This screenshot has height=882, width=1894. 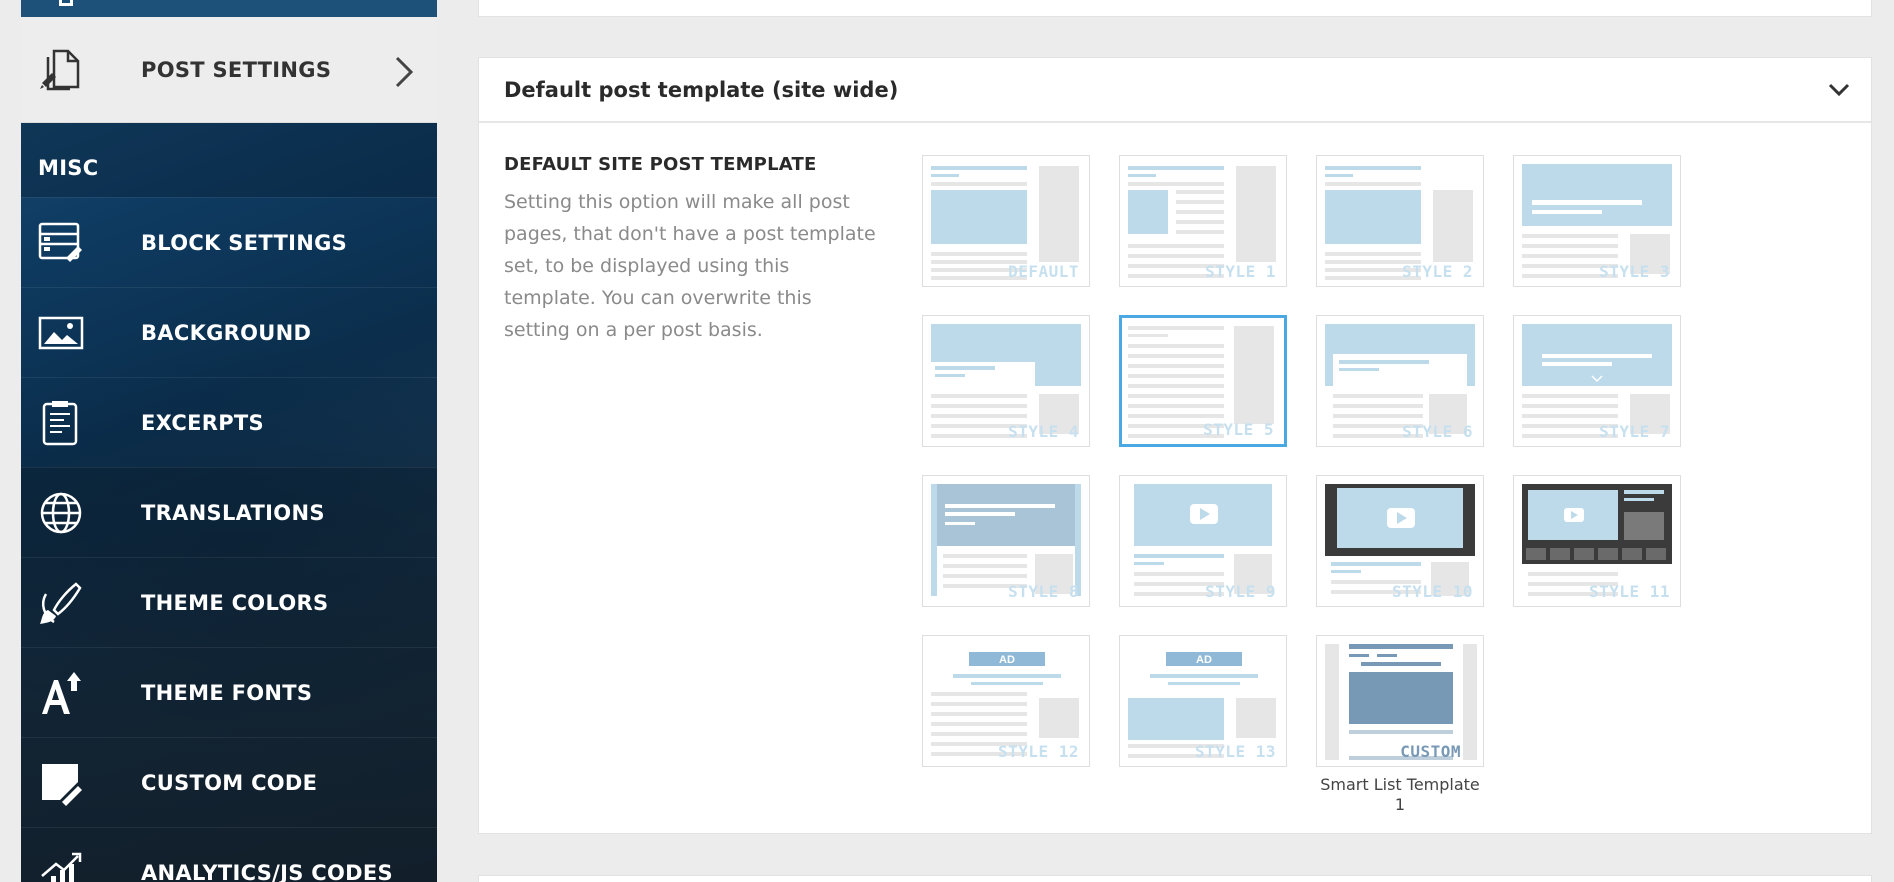 I want to click on sidebar-item-label: BLOCK SETTINGS, so click(x=244, y=242).